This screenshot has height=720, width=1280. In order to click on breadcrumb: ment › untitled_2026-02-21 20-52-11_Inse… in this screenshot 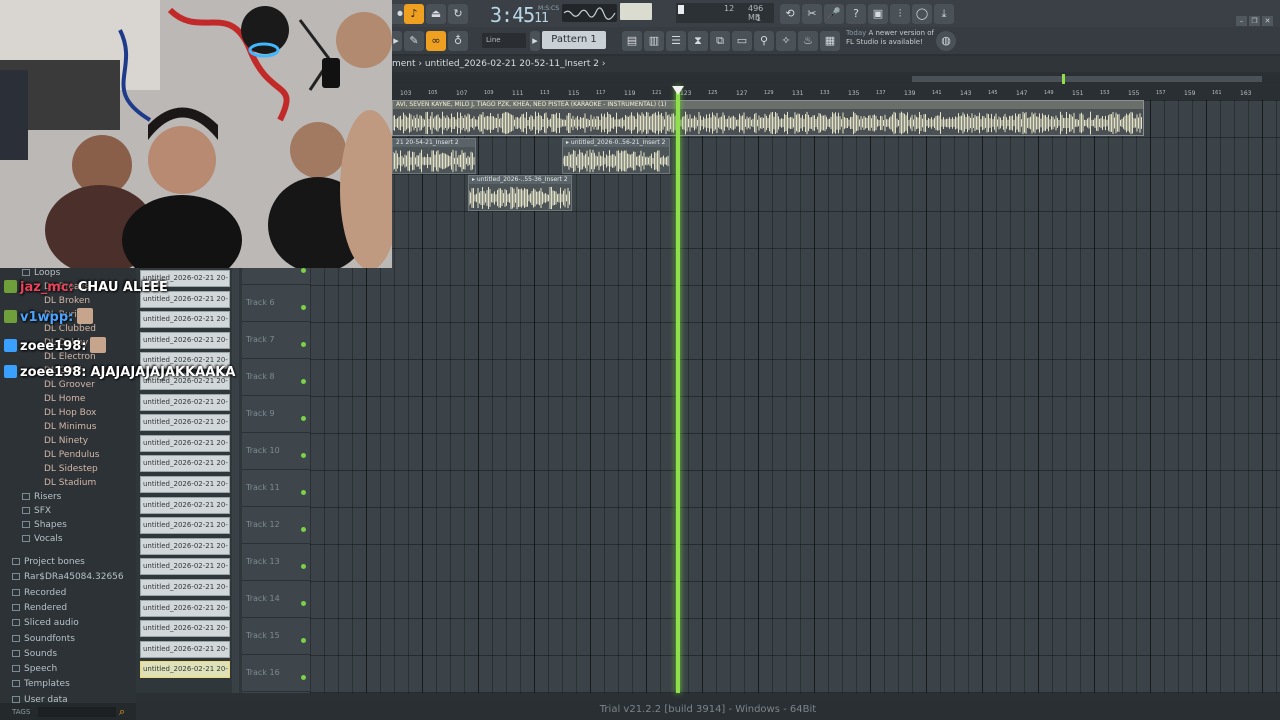, I will do `click(835, 64)`.